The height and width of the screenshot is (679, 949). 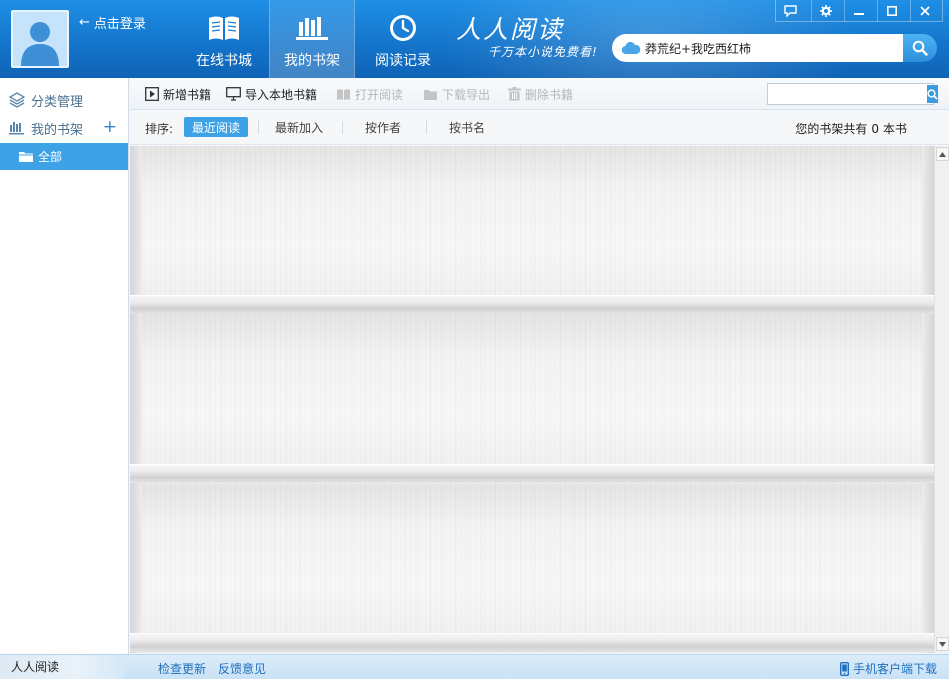 What do you see at coordinates (891, 11) in the screenshot?
I see `maximize-icon` at bounding box center [891, 11].